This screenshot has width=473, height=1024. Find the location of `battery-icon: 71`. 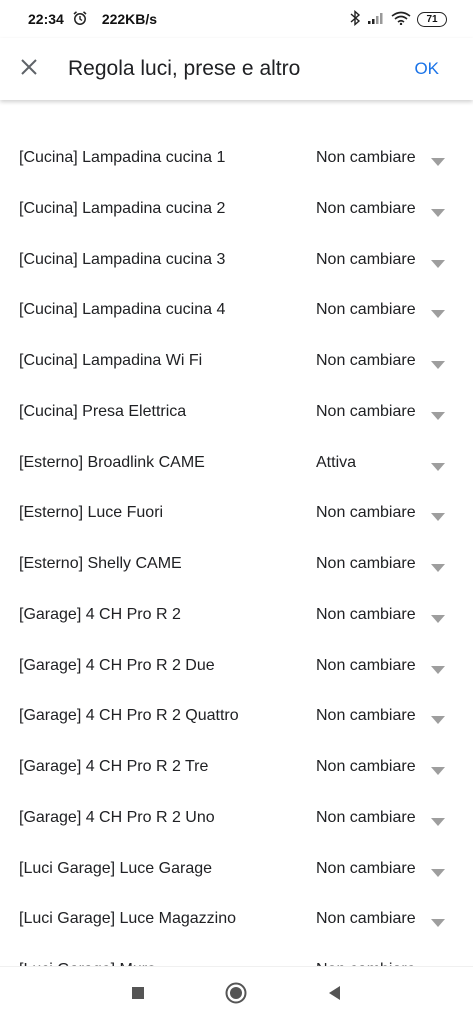

battery-icon: 71 is located at coordinates (432, 19).